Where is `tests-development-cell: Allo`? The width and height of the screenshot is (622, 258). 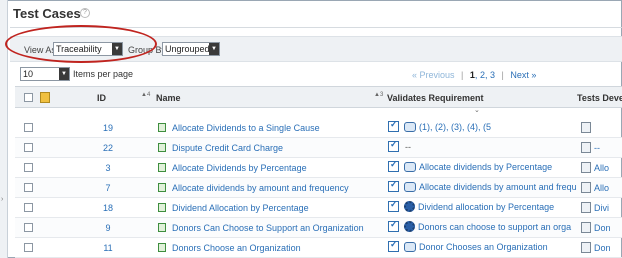
tests-development-cell: Allo is located at coordinates (595, 168).